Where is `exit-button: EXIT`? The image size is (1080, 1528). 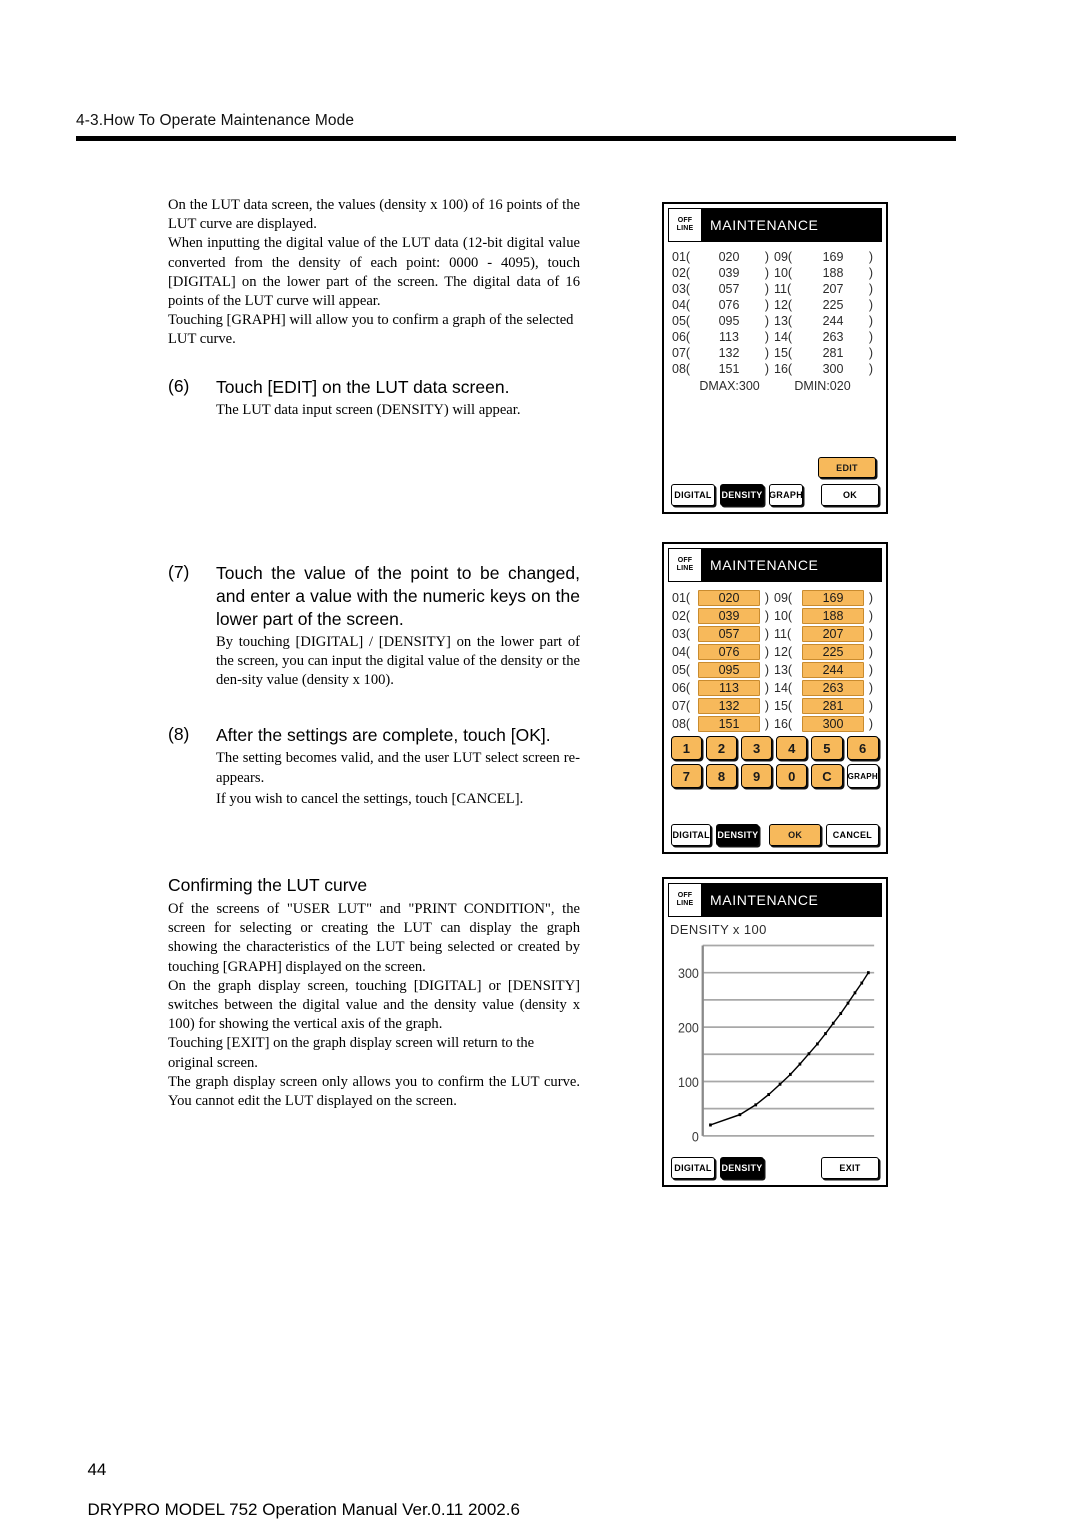 exit-button: EXIT is located at coordinates (850, 1168).